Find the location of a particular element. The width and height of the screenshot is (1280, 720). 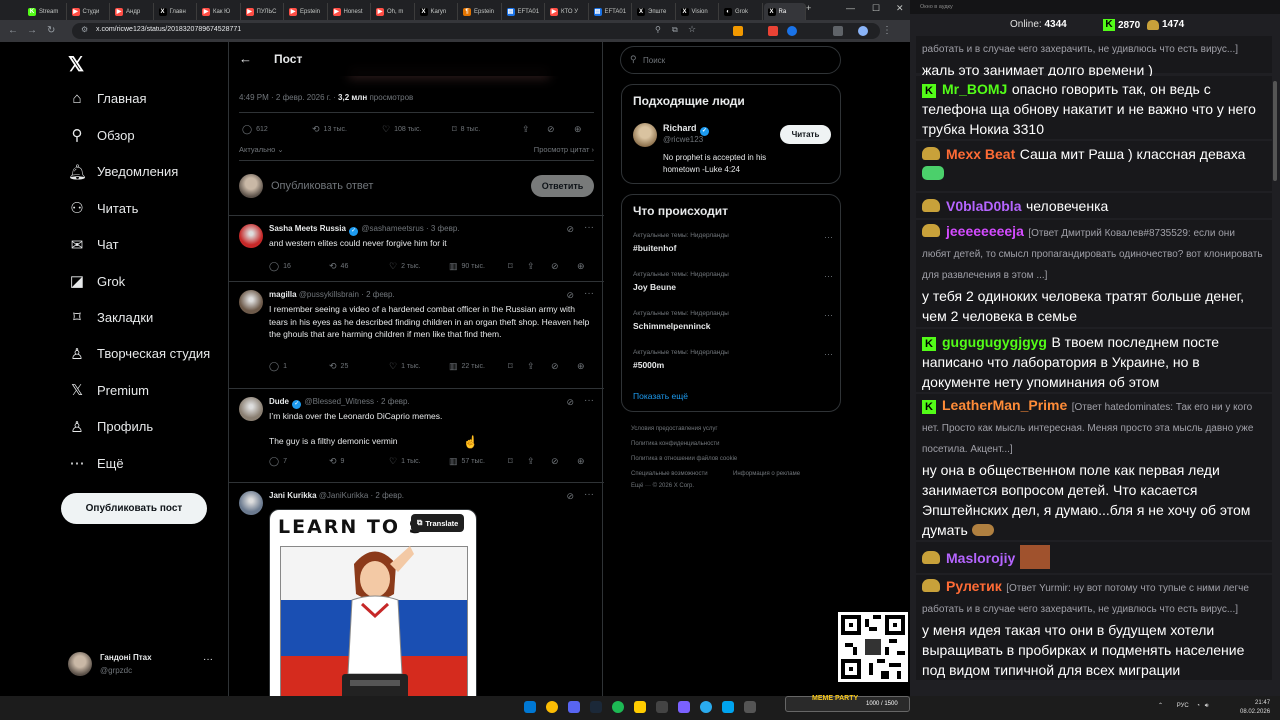

reply-action: ◯ 7 is located at coordinates (278, 461).